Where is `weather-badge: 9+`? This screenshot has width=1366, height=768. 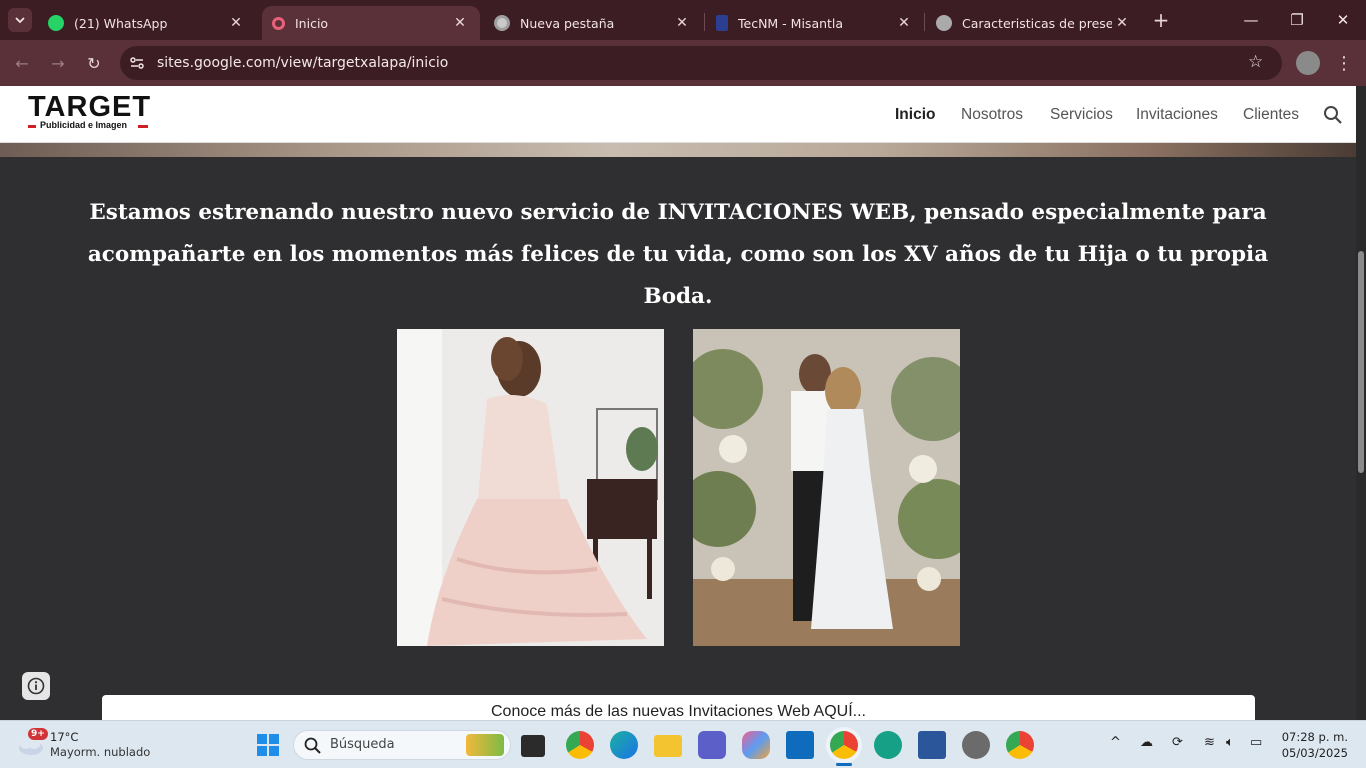 weather-badge: 9+ is located at coordinates (38, 734).